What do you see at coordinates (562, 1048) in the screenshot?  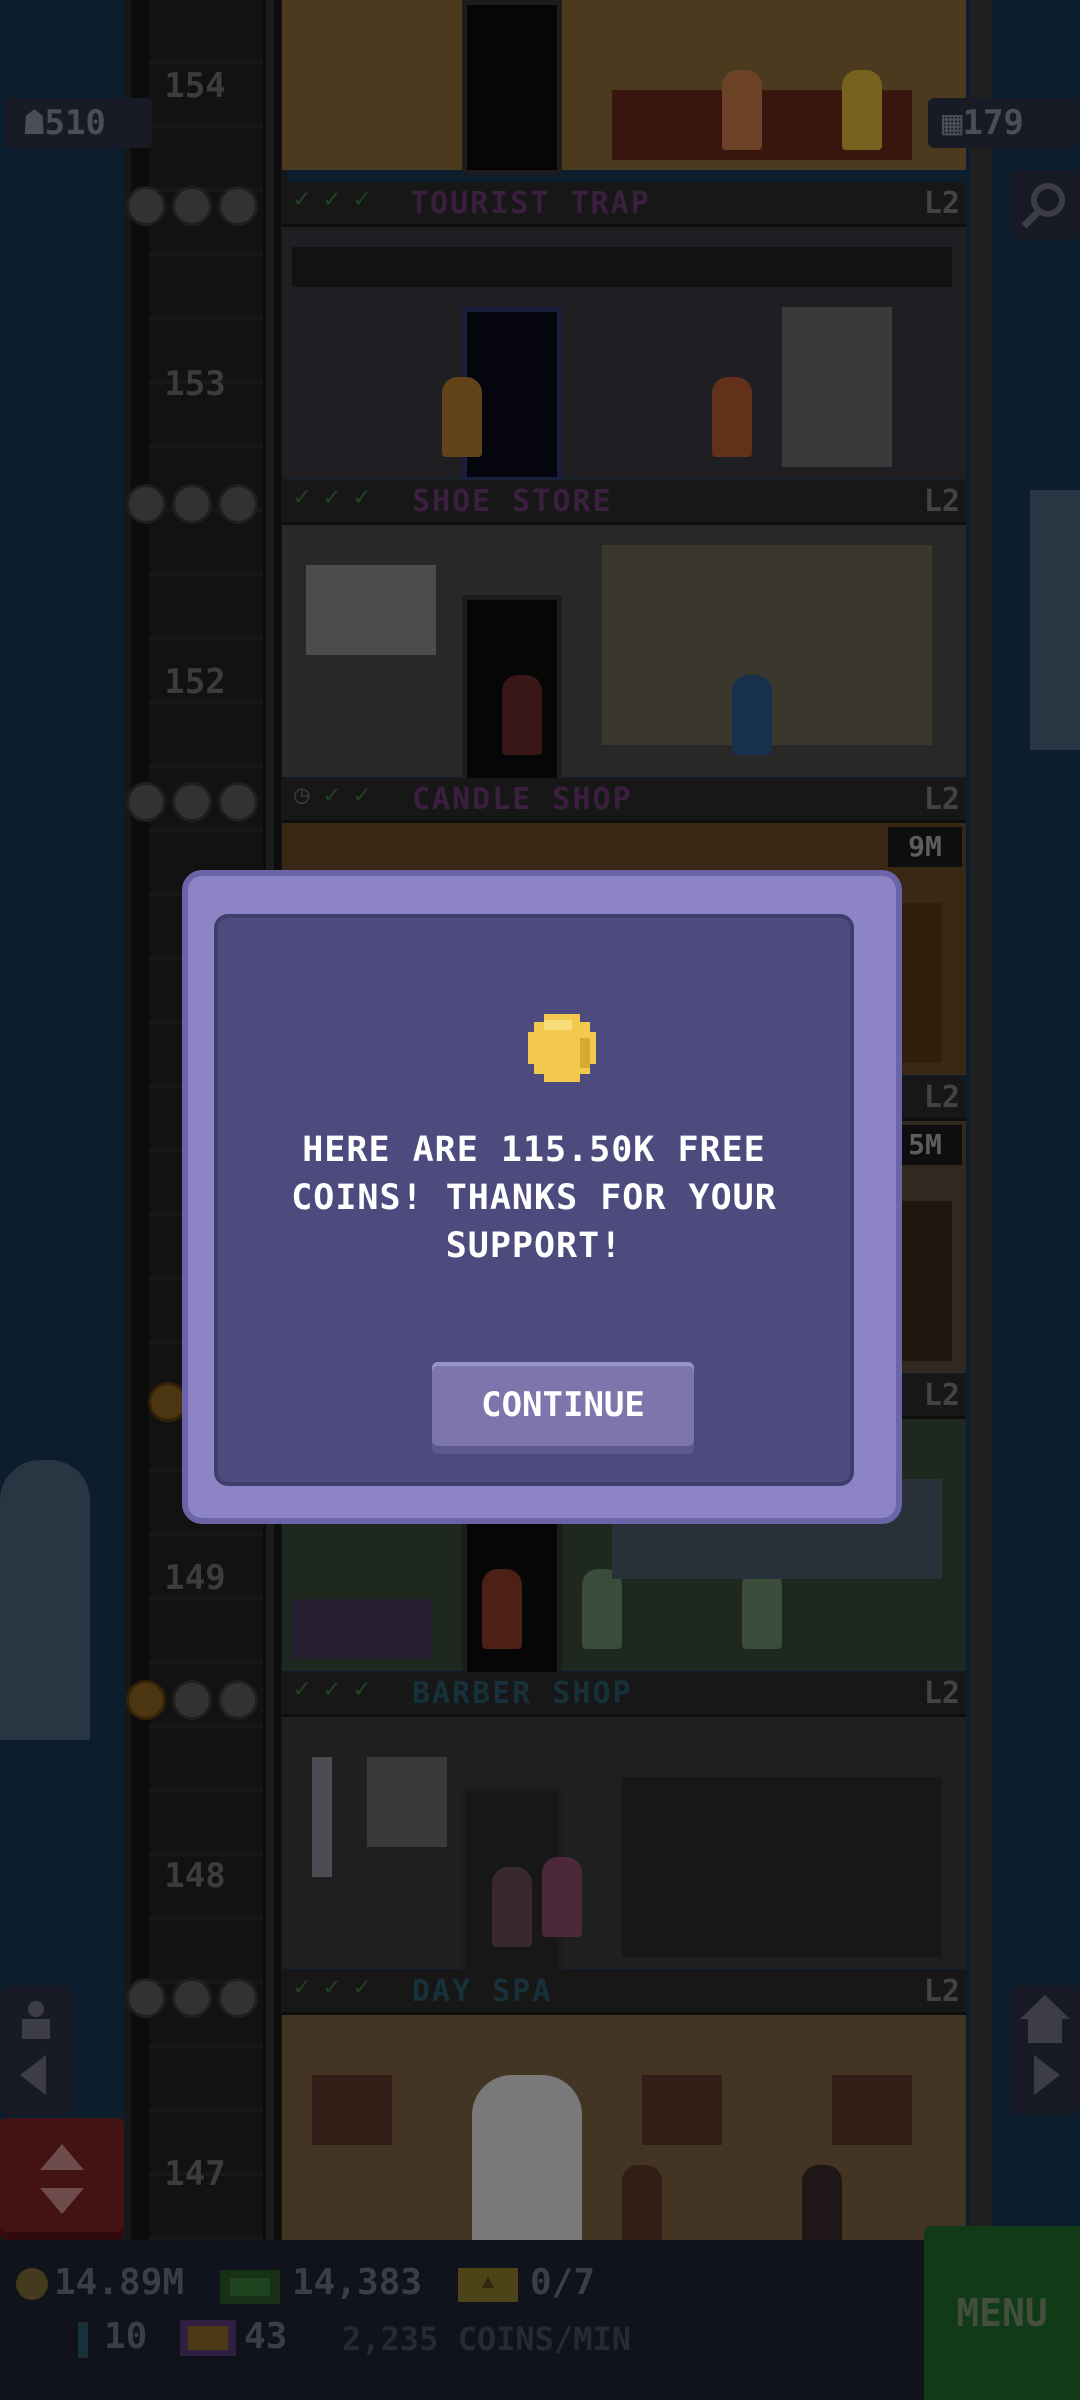 I see `coin-icon` at bounding box center [562, 1048].